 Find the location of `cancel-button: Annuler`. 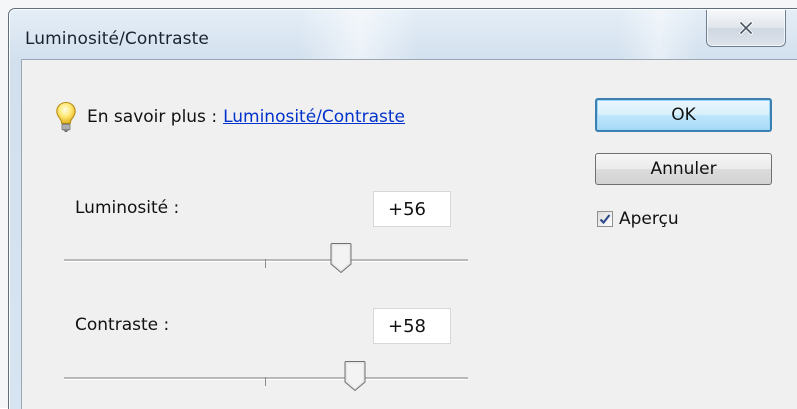

cancel-button: Annuler is located at coordinates (683, 169).